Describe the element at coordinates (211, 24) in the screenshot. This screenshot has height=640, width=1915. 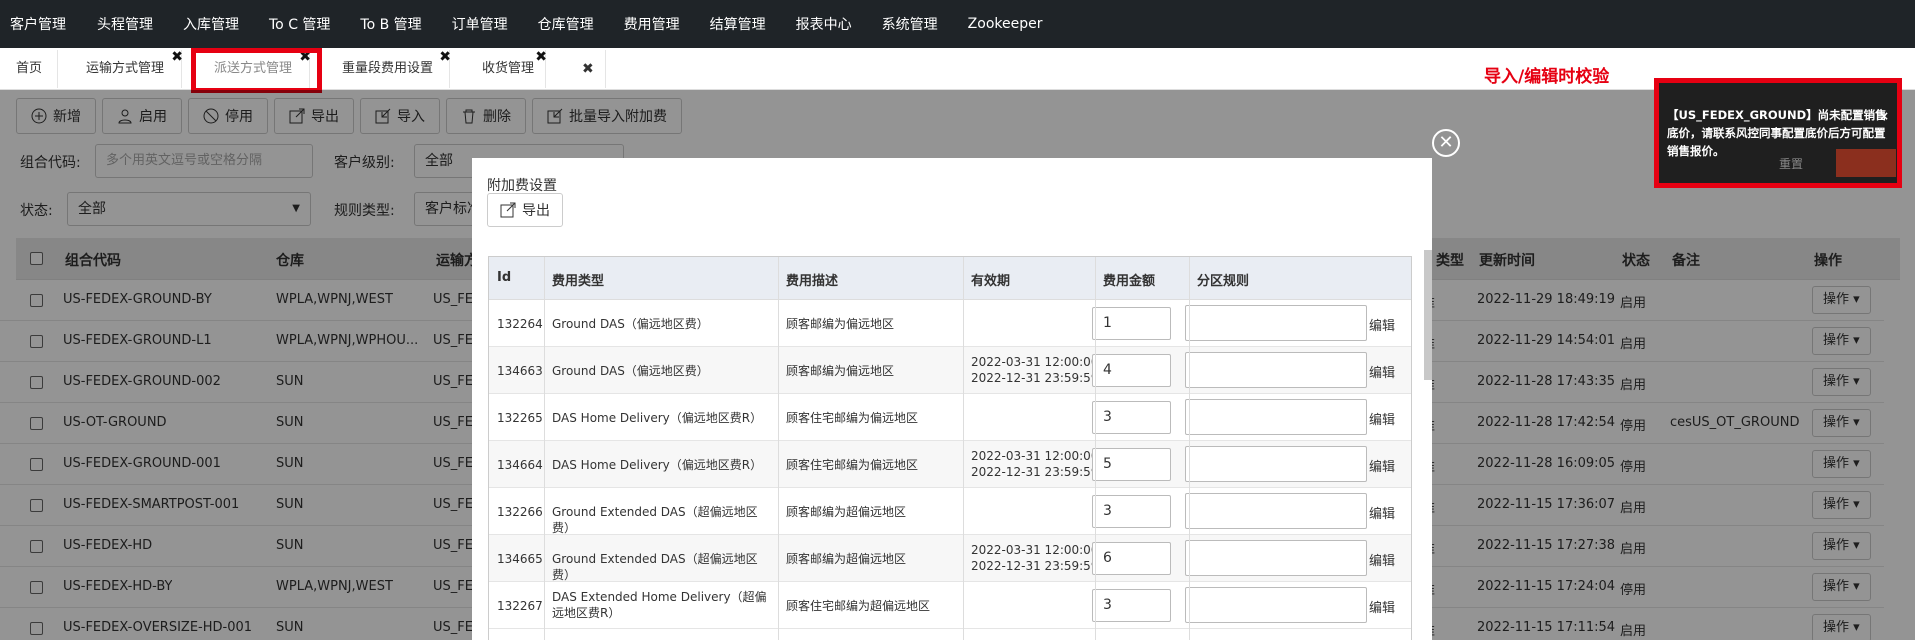
I see `nav-item: 入库管理` at that location.